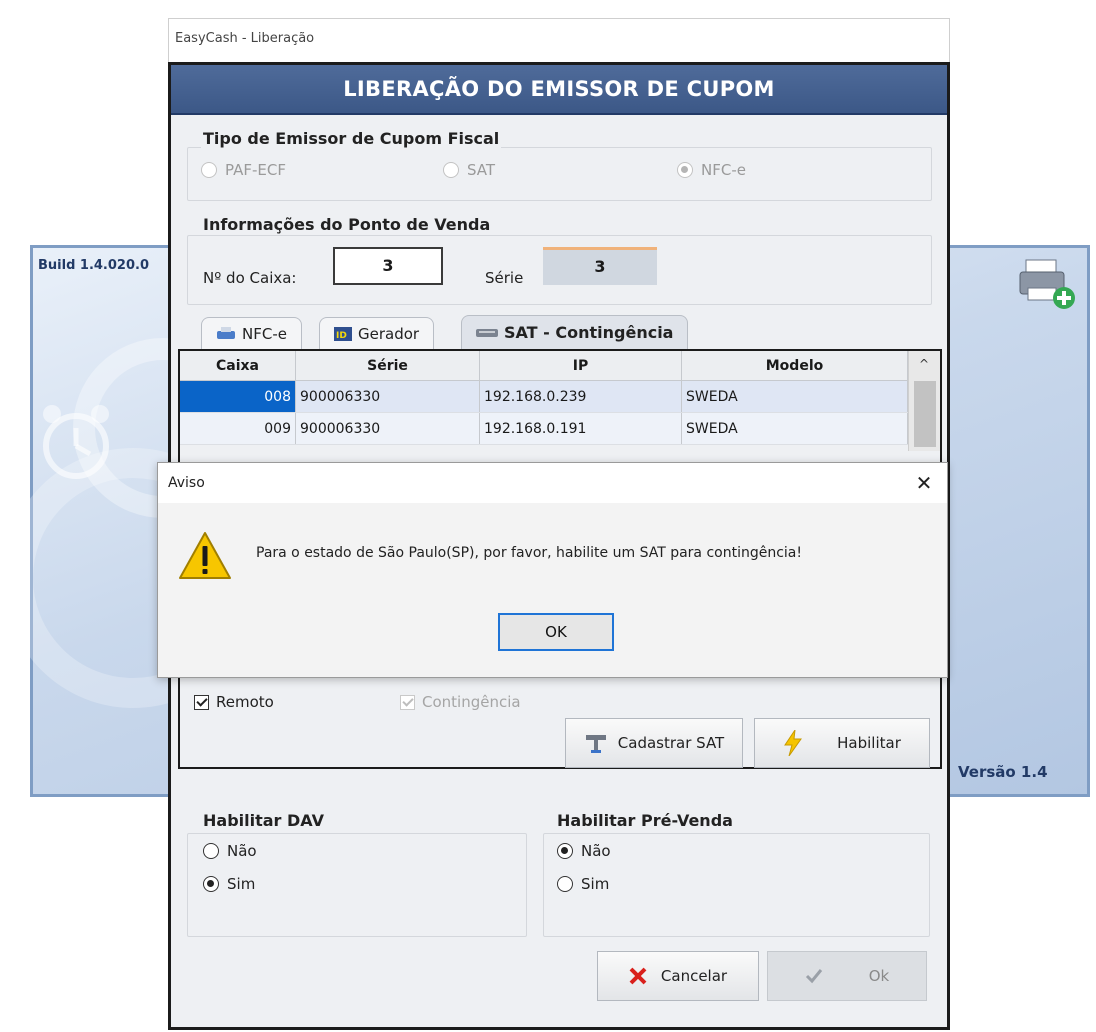 This screenshot has height=1032, width=1096. I want to click on ok-button: OK, so click(556, 632).